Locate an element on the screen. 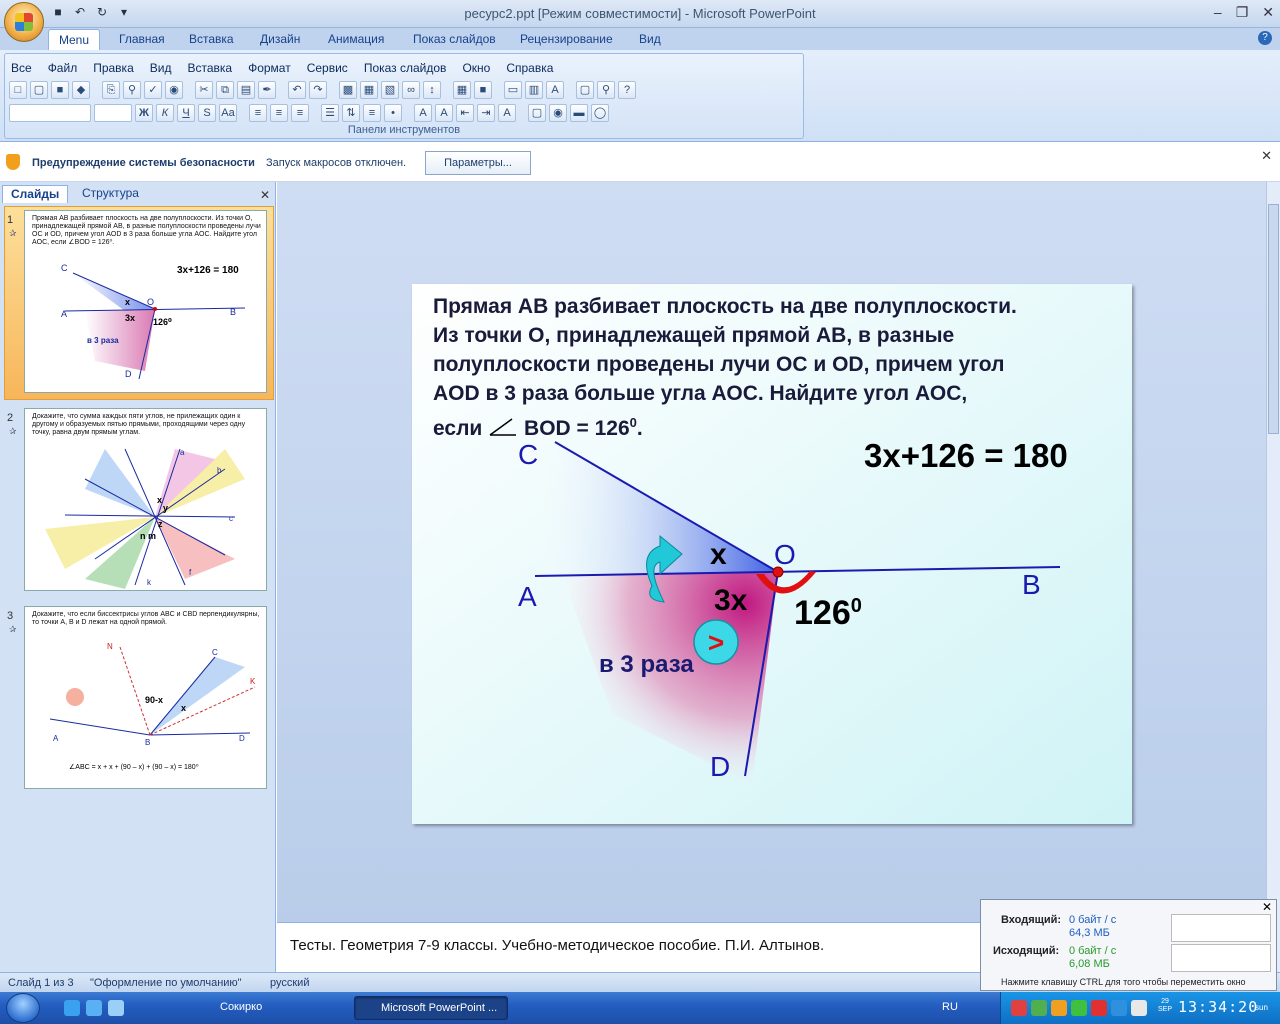  numbering-icon: ≡ is located at coordinates (372, 113).